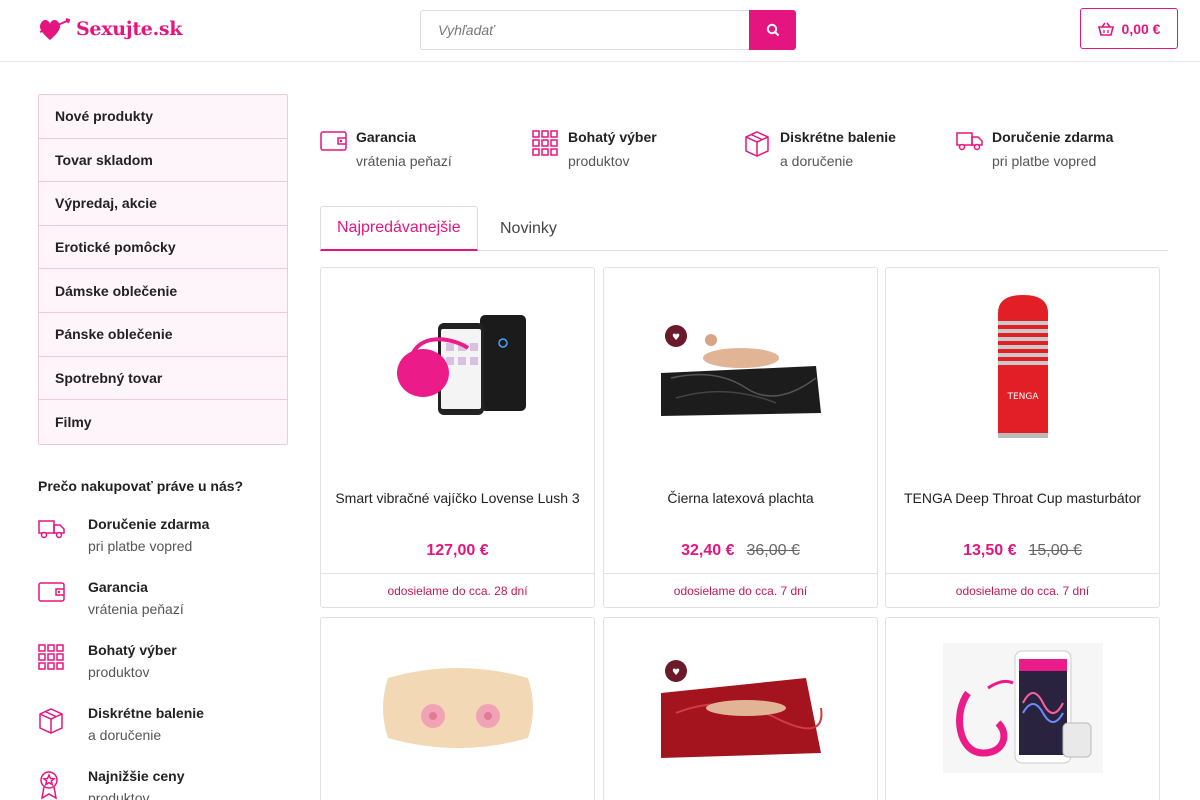  Describe the element at coordinates (457, 498) in the screenshot. I see `product-name: Smart vibračné vajíčko Lovense Lush 3` at that location.